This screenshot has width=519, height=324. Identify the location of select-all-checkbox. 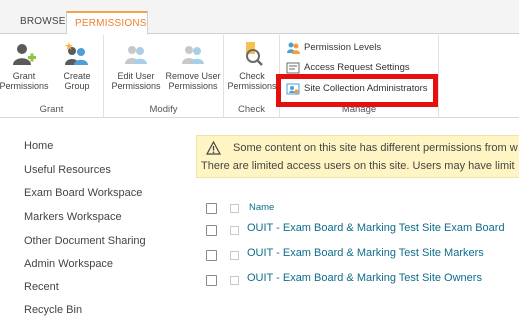
(211, 208).